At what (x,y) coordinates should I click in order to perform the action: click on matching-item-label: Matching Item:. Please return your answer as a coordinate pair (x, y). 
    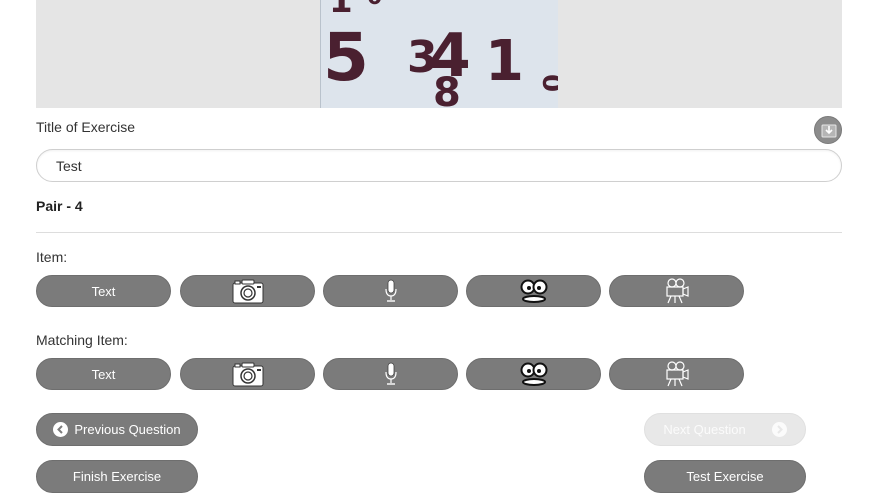
    Looking at the image, I should click on (82, 340).